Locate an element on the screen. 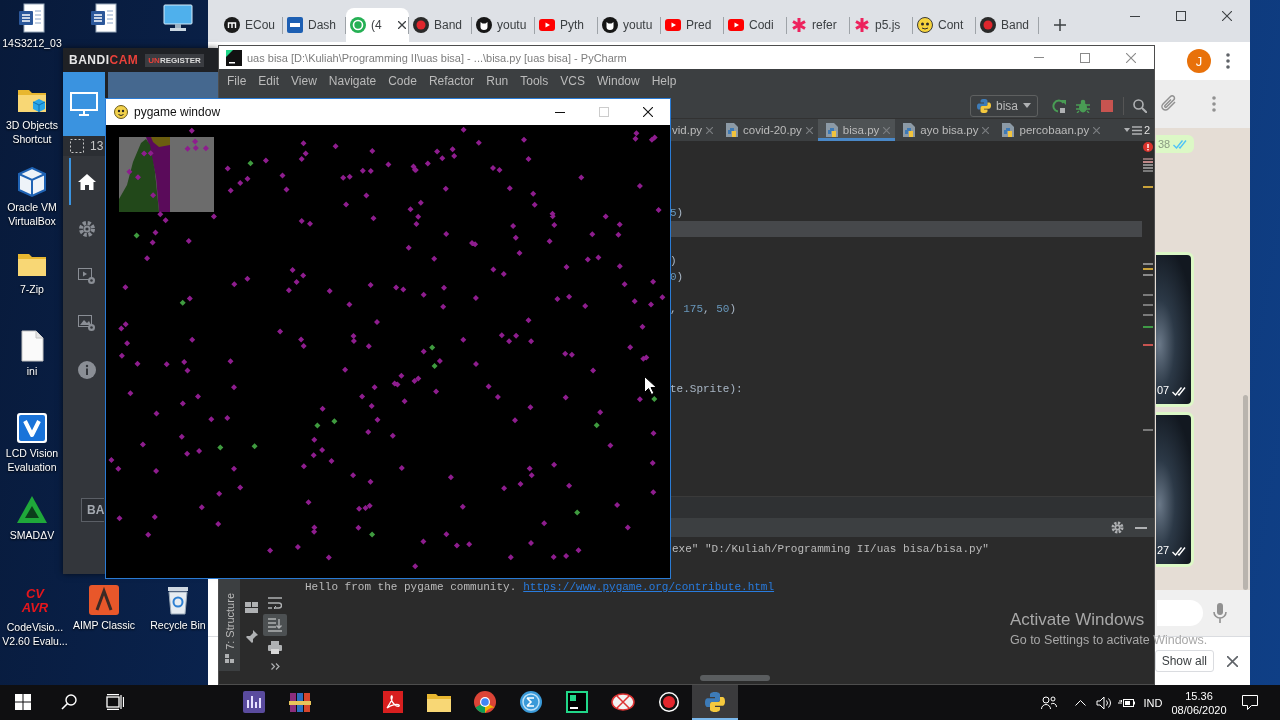 The image size is (1280, 720). desktop-shortcut: 7-Zip is located at coordinates (32, 271).